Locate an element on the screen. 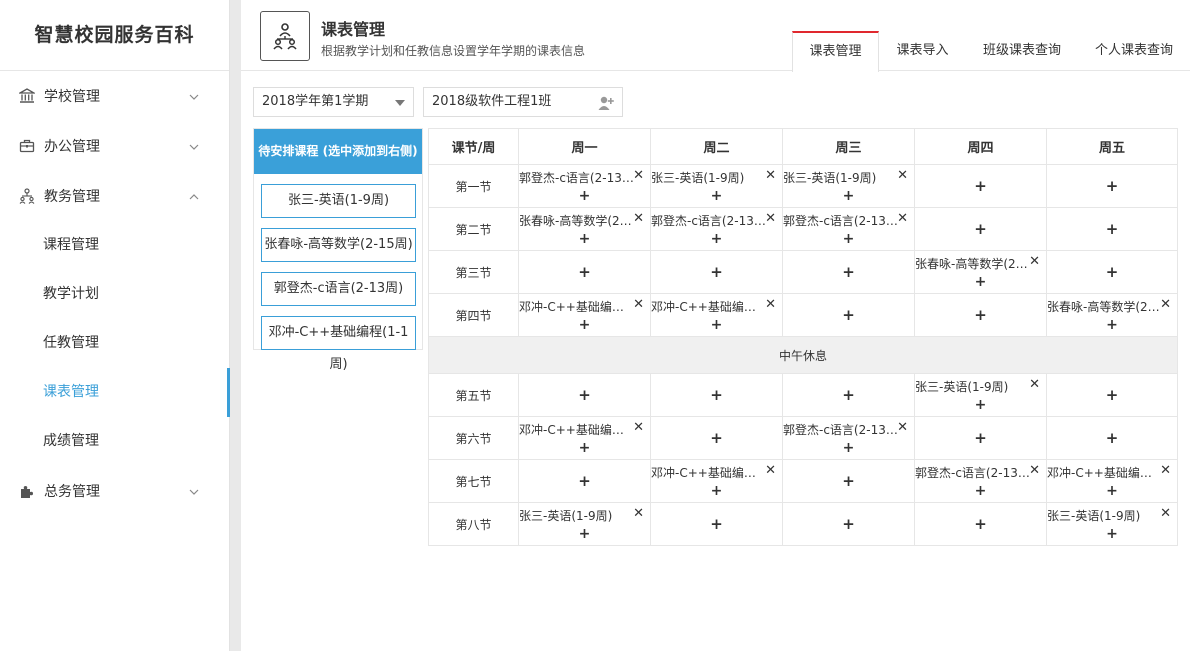 The image size is (1190, 651). tab-3: 个人课表查询 is located at coordinates (1134, 51).